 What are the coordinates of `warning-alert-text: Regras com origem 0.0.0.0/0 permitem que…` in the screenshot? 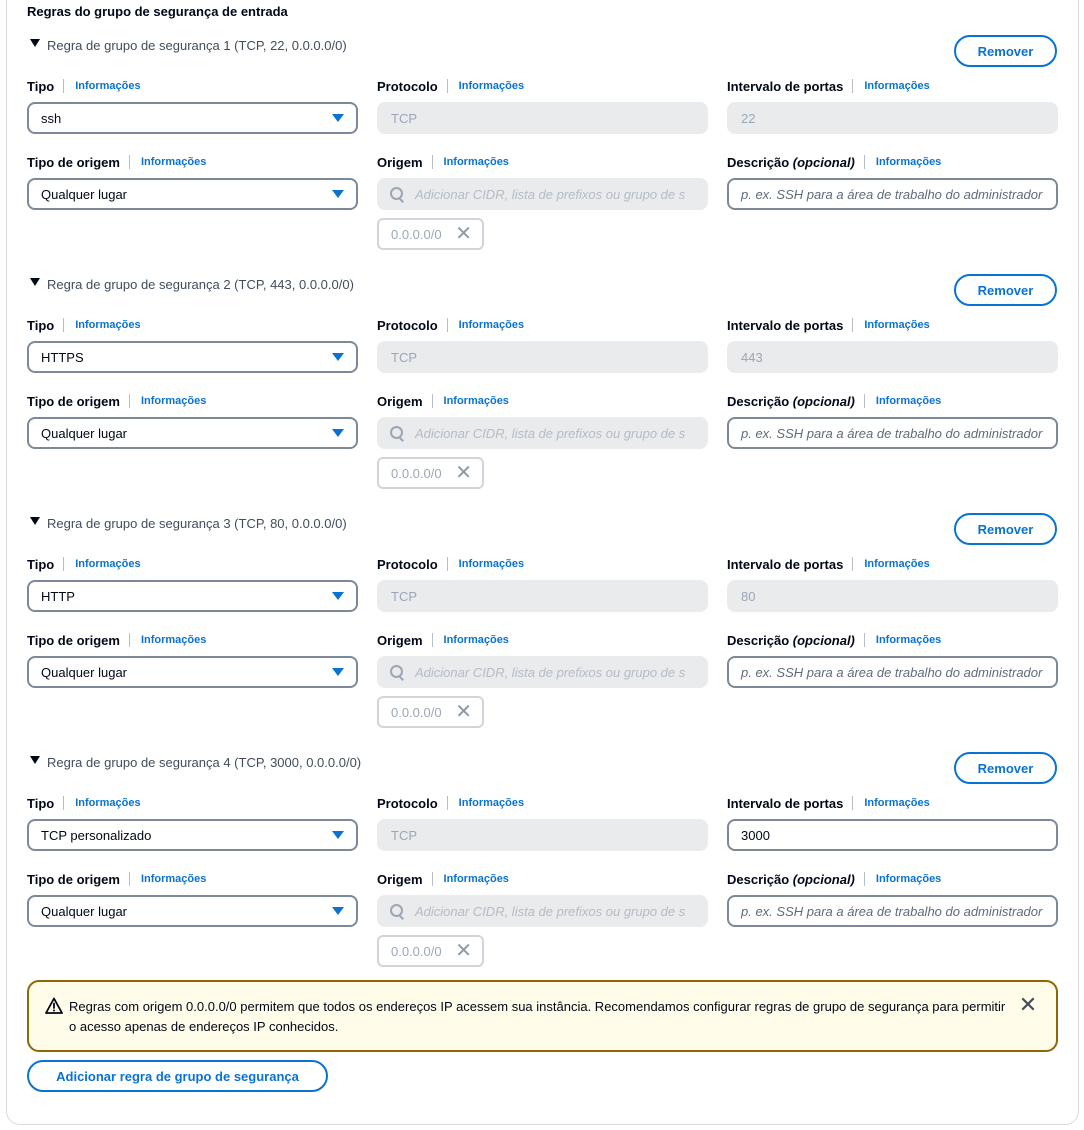 It's located at (537, 1016).